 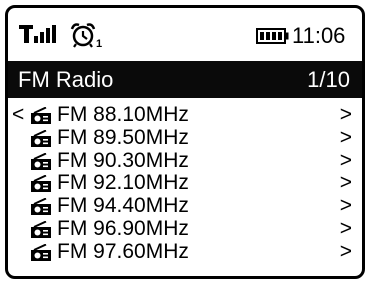 I want to click on station-list-item: FM 96.90MHz >, so click(x=185, y=228).